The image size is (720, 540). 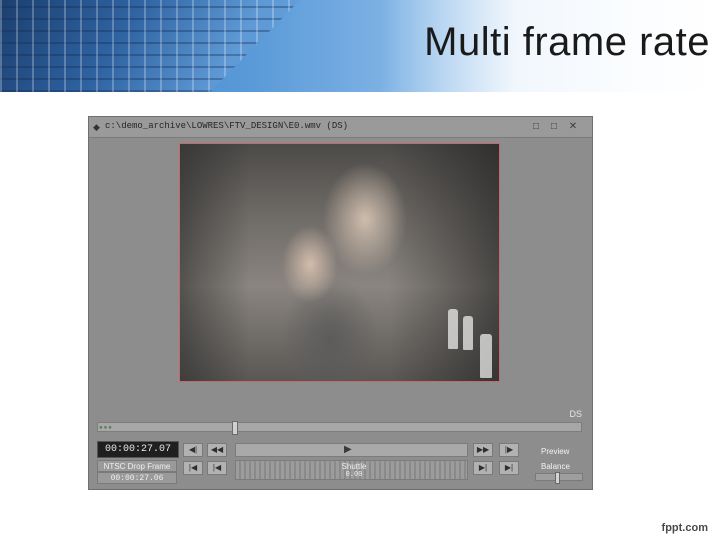 What do you see at coordinates (509, 450) in the screenshot?
I see `next-mark-button: |▶` at bounding box center [509, 450].